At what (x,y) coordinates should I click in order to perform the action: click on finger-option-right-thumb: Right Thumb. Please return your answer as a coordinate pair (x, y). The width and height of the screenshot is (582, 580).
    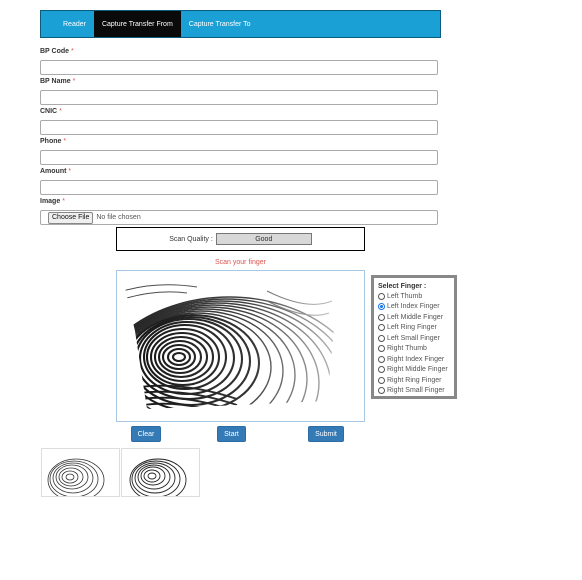
    Looking at the image, I should click on (414, 349).